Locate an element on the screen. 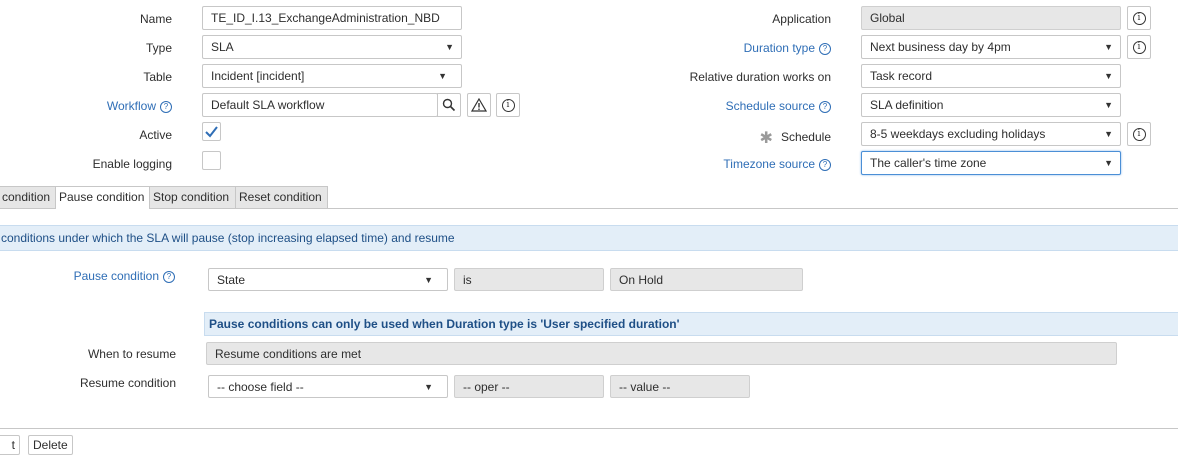  workflow-lookup-button is located at coordinates (449, 105).